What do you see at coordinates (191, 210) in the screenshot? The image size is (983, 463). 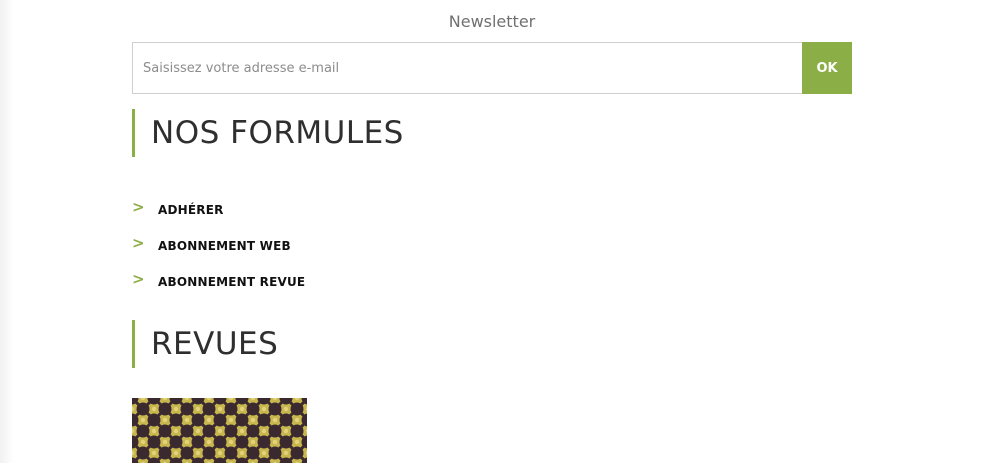 I see `formule-link-adherer: ADHÉRER` at bounding box center [191, 210].